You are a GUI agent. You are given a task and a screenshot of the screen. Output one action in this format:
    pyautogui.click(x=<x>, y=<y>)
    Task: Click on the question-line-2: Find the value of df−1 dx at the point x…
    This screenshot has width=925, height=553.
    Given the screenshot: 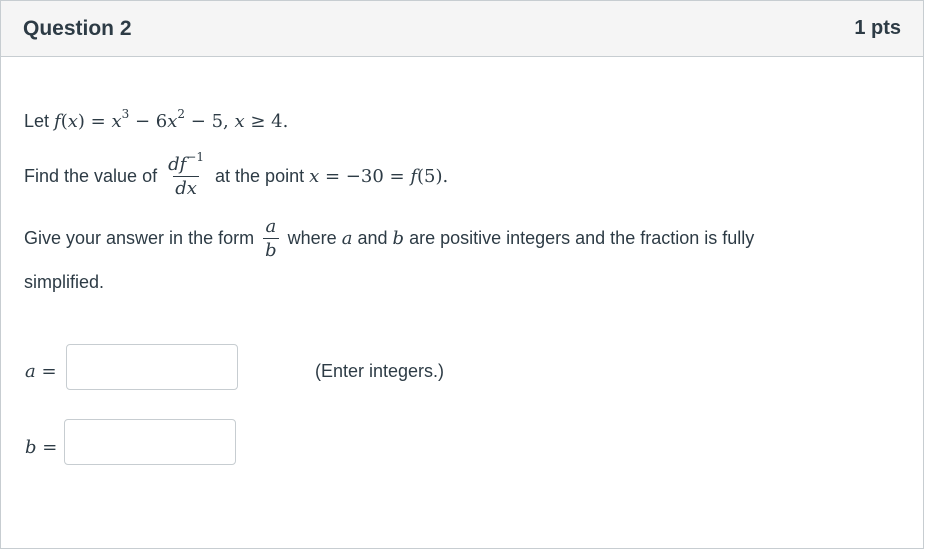 What is the action you would take?
    pyautogui.click(x=236, y=174)
    